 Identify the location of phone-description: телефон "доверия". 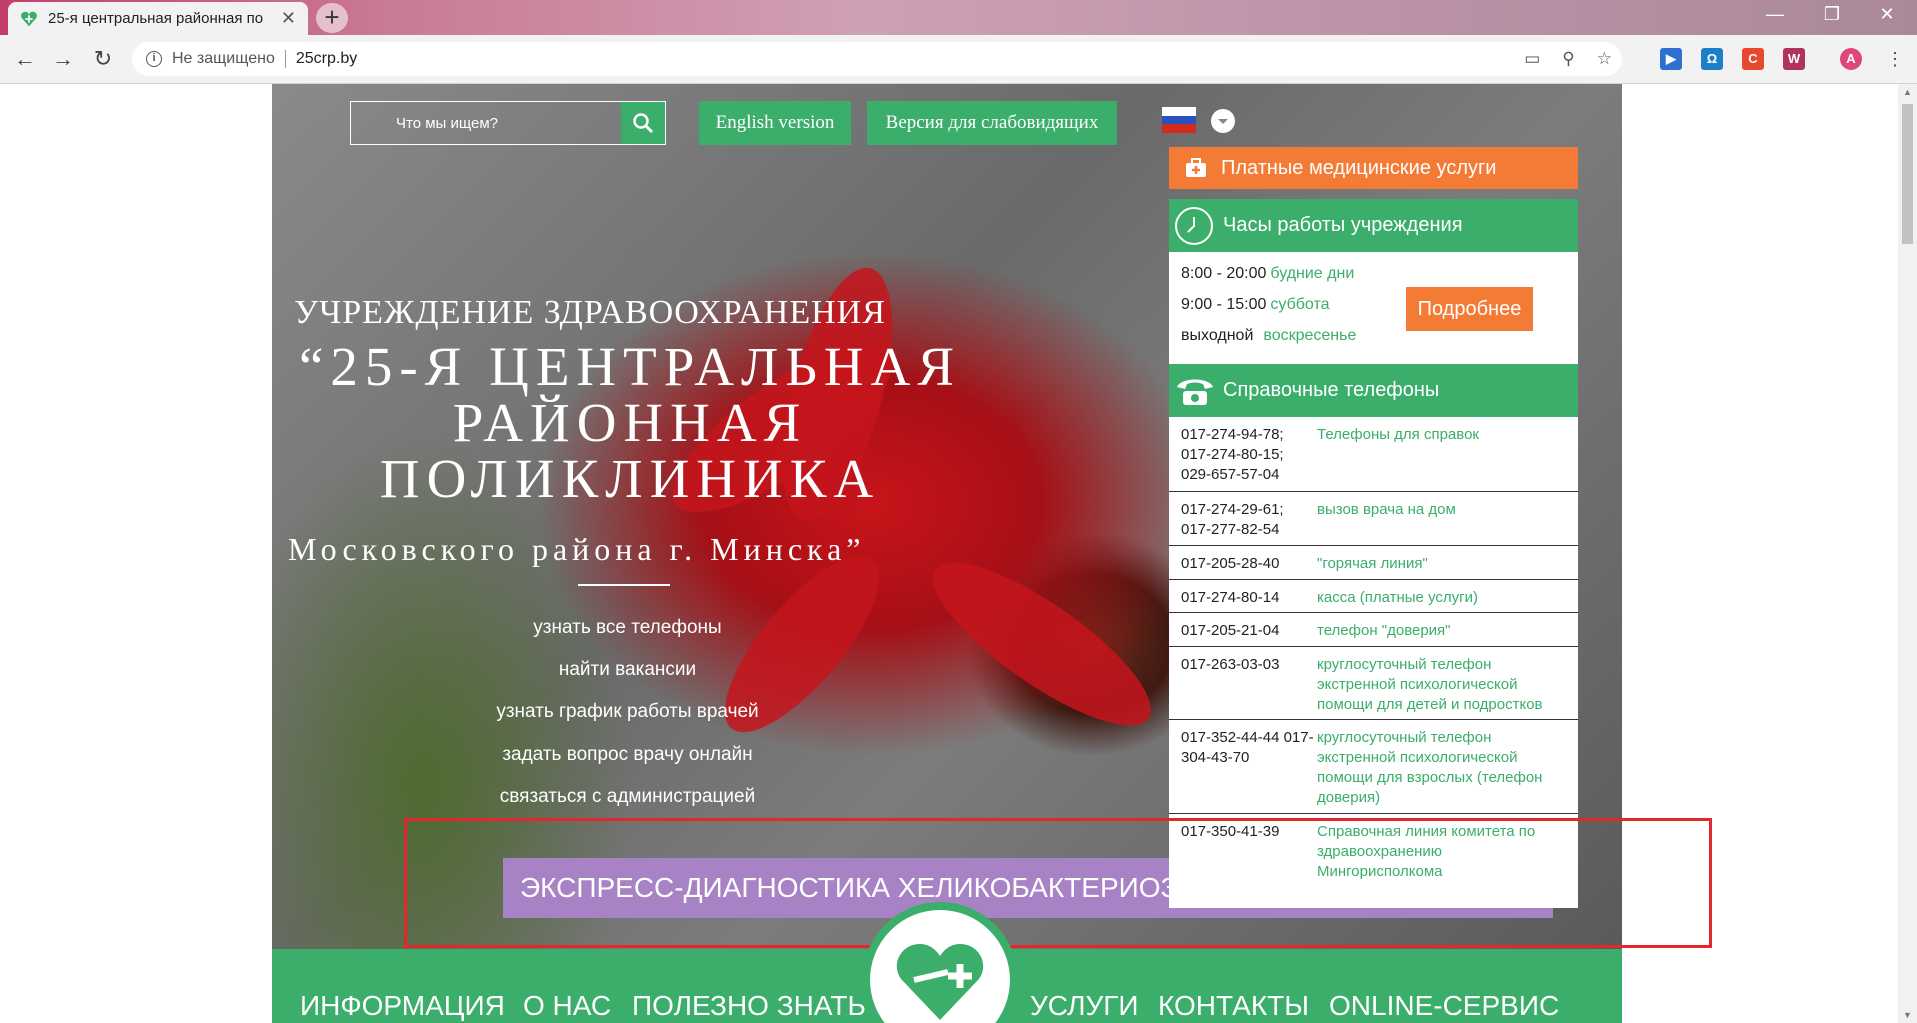
(1442, 630).